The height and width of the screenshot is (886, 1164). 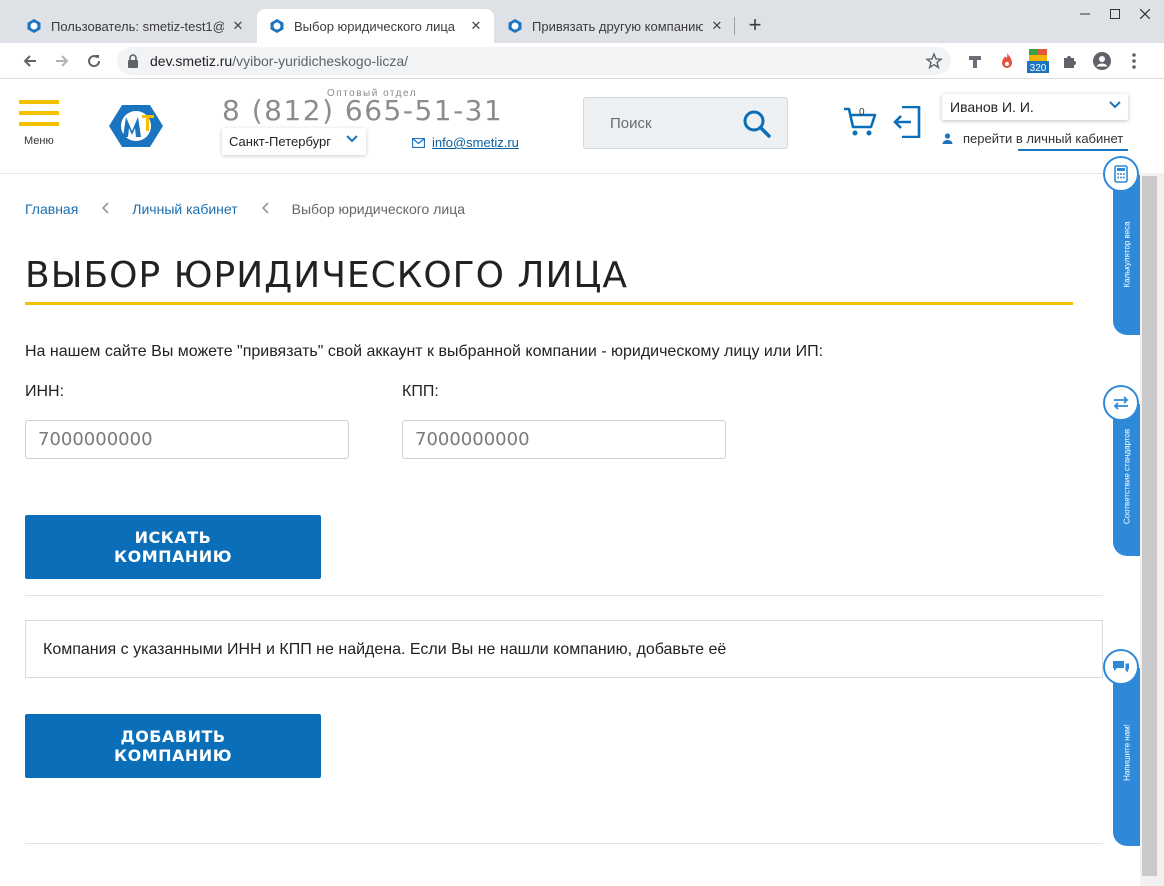 I want to click on swap-arrows-icon, so click(x=1121, y=403).